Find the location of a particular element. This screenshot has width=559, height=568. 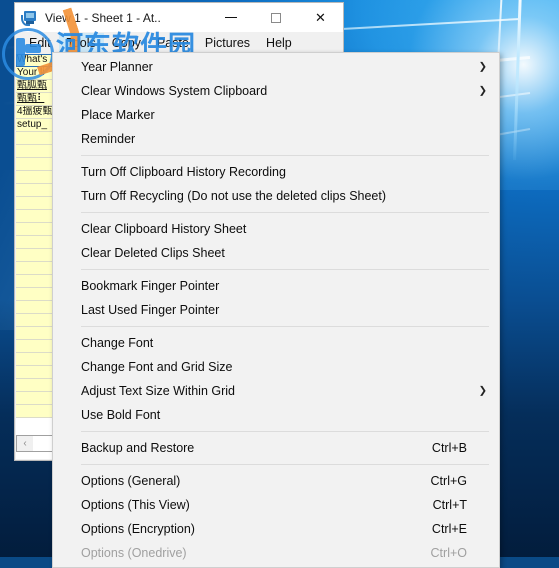

menu-item-label: Reminder is located at coordinates (108, 139).